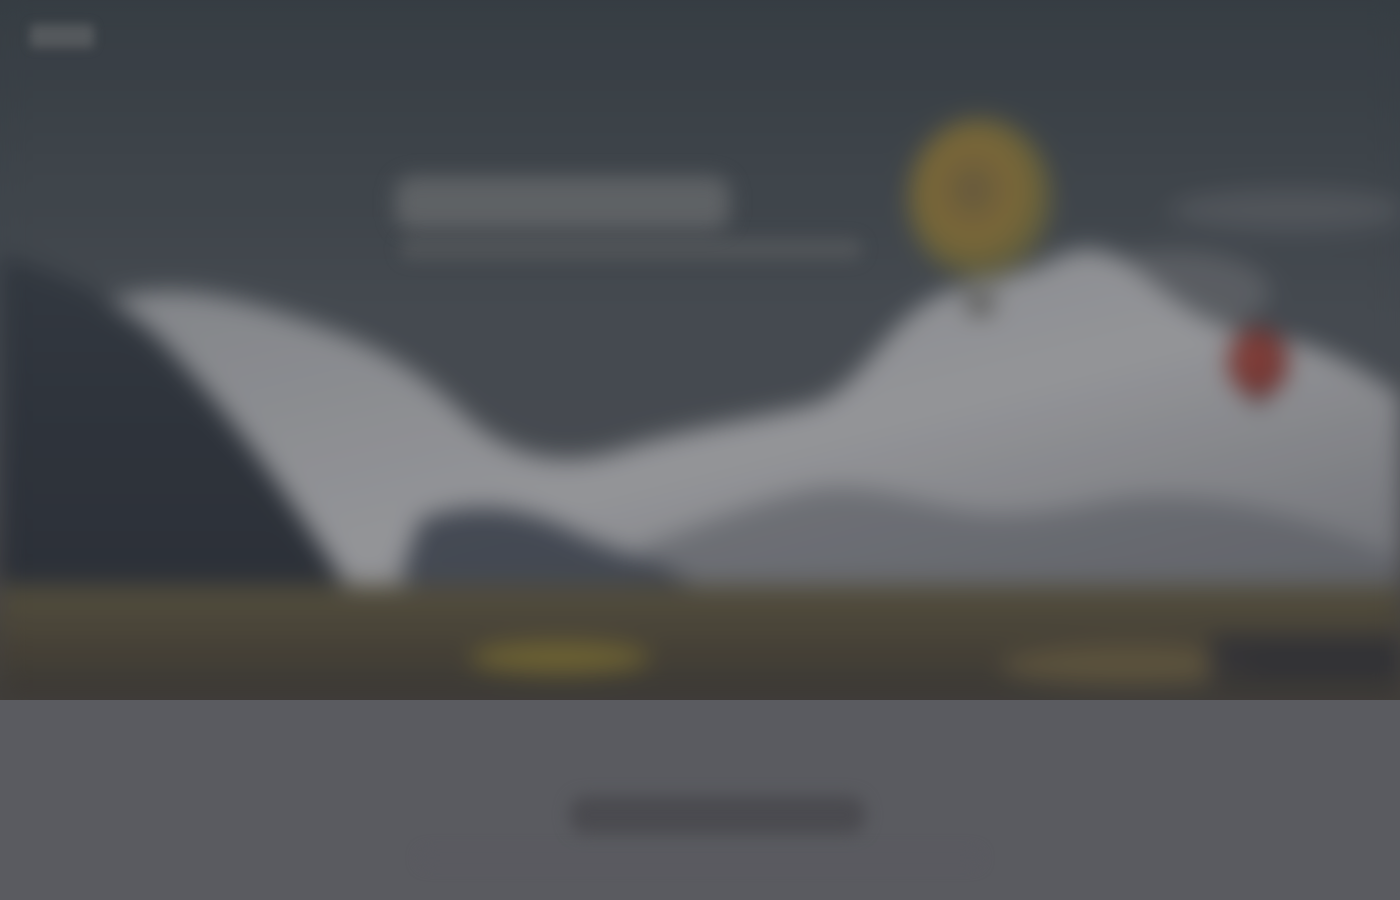 Image resolution: width=1400 pixels, height=900 pixels. What do you see at coordinates (1258, 398) in the screenshot?
I see `balloon-small-basket` at bounding box center [1258, 398].